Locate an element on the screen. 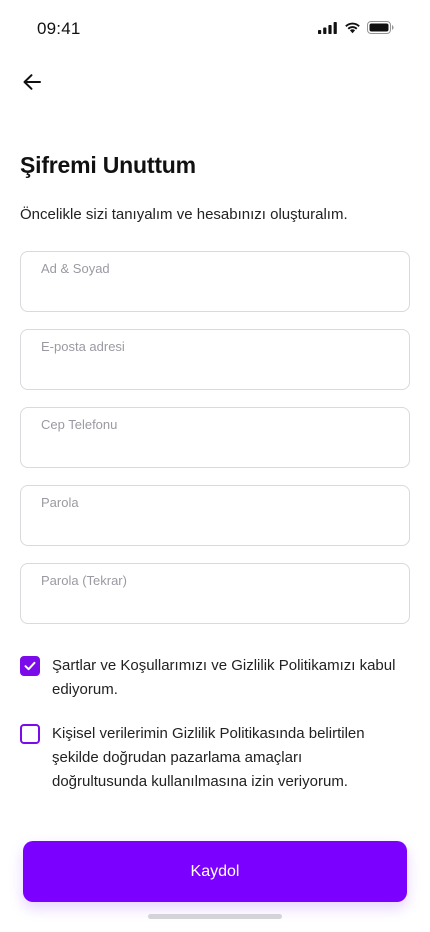 This screenshot has height=932, width=430. phone-field: Cep Telefonu is located at coordinates (215, 437).